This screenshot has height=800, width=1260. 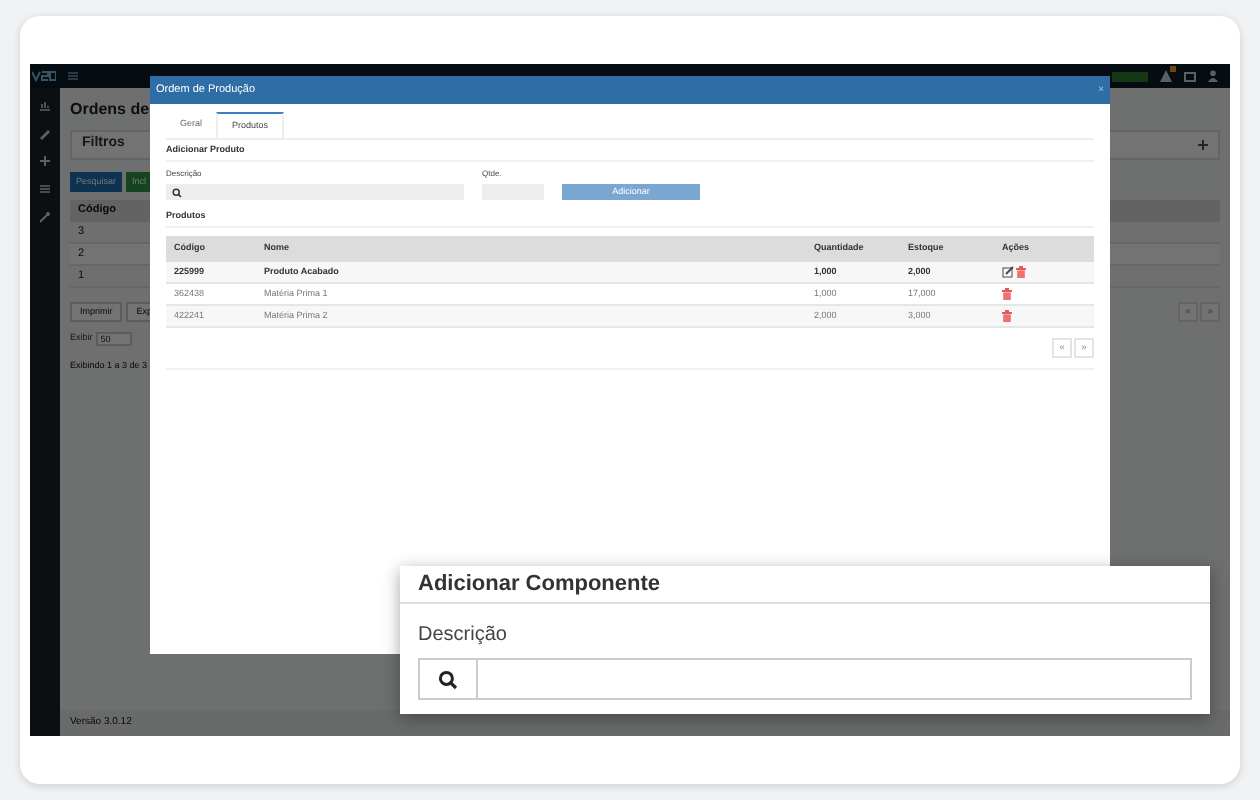 I want to click on menu-icon, so click(x=73, y=76).